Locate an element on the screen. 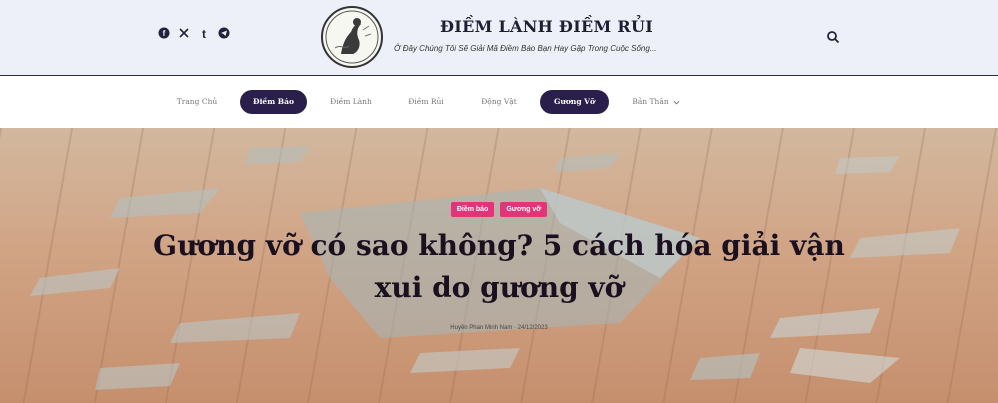 The height and width of the screenshot is (403, 998). x-icon is located at coordinates (184, 33).